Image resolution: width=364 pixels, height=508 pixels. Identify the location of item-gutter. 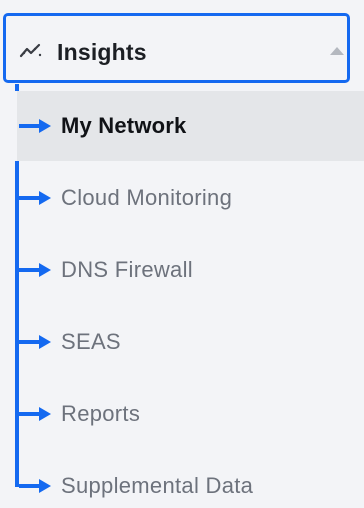
(8, 126).